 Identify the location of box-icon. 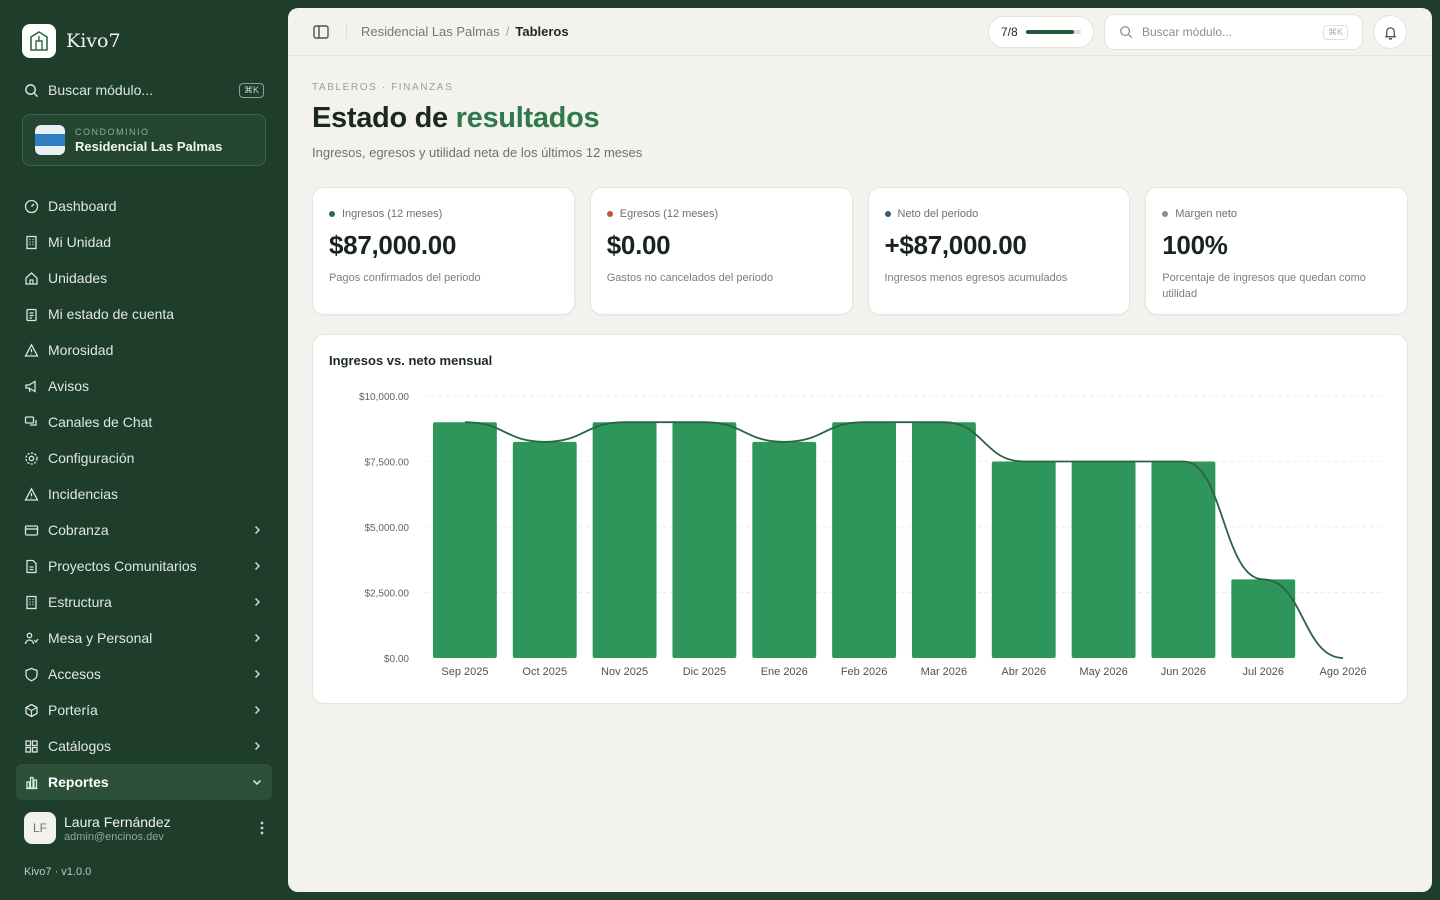
(31, 710).